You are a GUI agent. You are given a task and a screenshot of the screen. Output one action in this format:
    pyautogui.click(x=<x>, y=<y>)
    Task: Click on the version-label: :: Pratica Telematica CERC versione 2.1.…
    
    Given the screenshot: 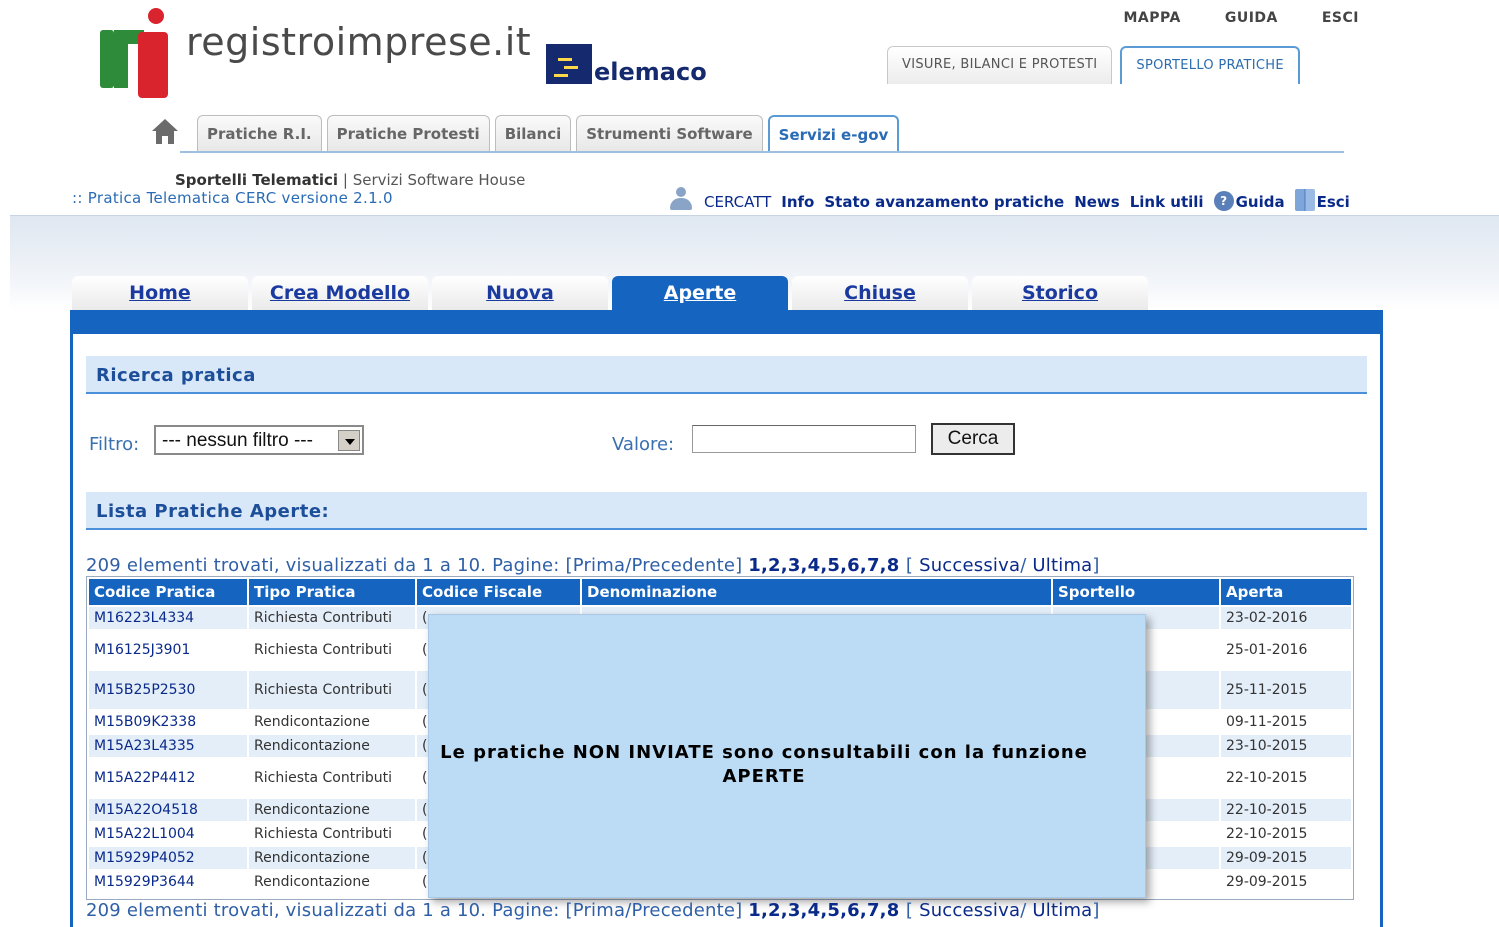 What is the action you would take?
    pyautogui.click(x=232, y=198)
    